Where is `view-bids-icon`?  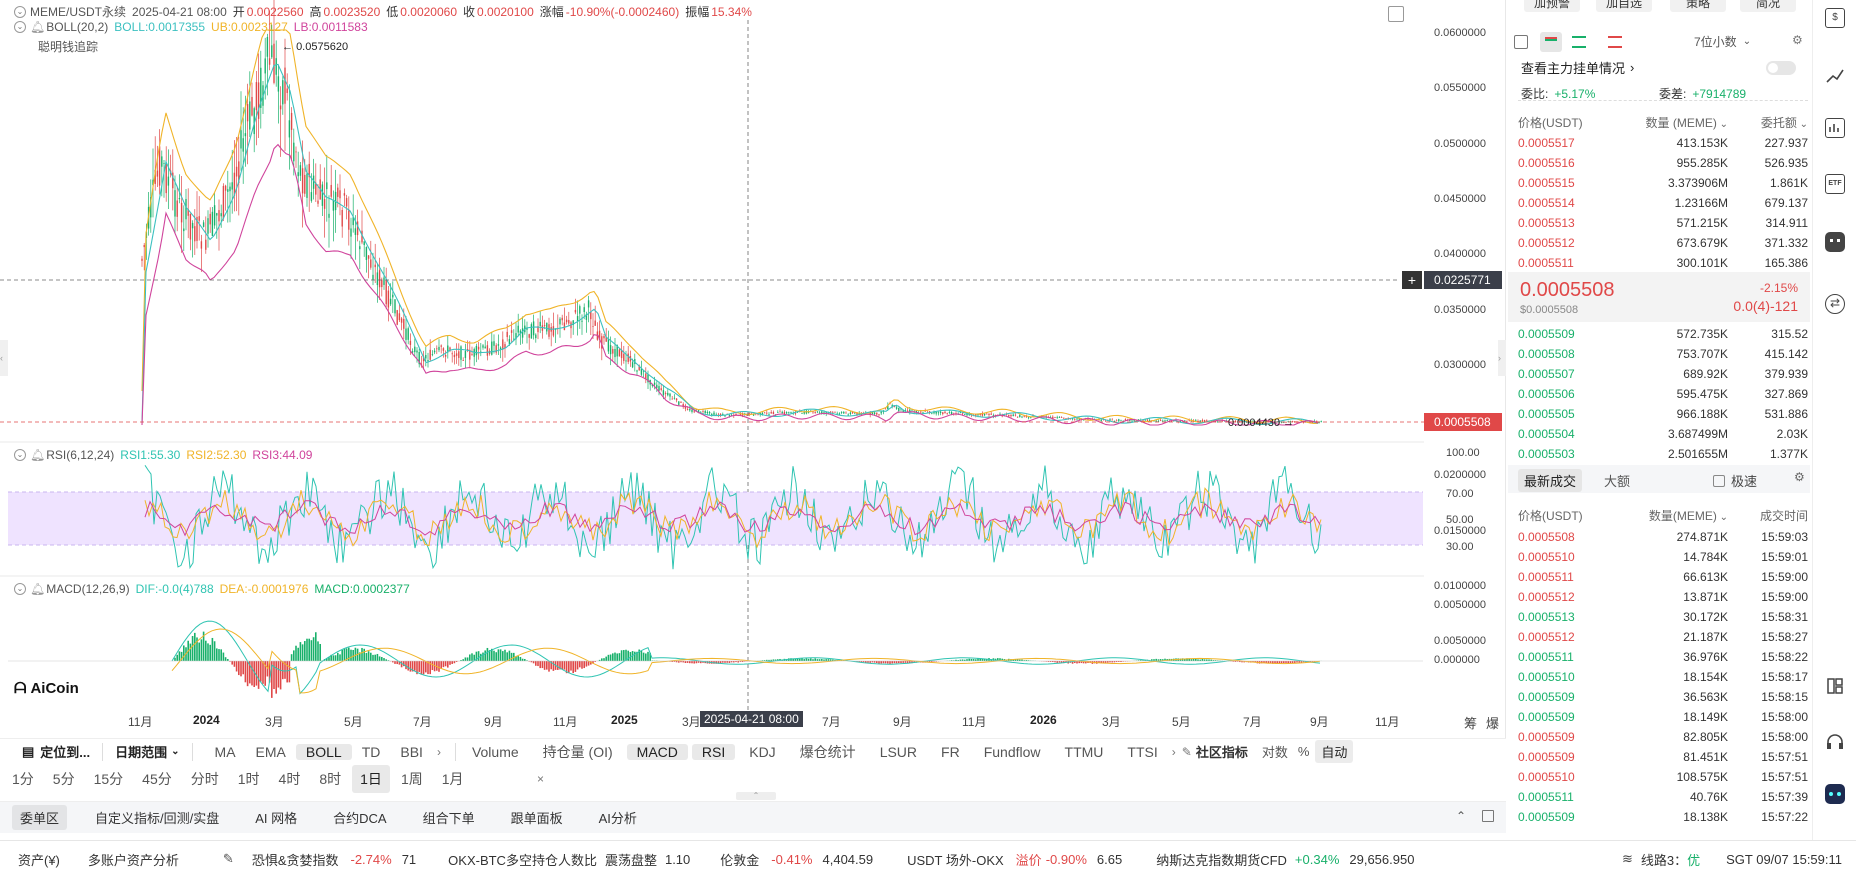 view-bids-icon is located at coordinates (1579, 42).